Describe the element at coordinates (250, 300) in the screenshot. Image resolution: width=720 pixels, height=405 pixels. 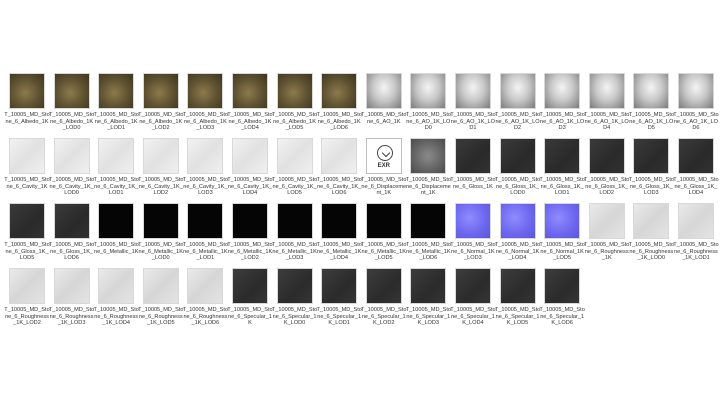
I see `file-item: T_10005_MD_Stone_6_Specular_1K` at that location.